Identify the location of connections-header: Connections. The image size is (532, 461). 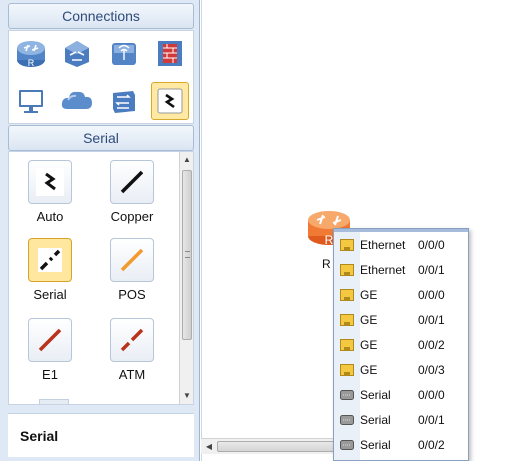
(101, 16).